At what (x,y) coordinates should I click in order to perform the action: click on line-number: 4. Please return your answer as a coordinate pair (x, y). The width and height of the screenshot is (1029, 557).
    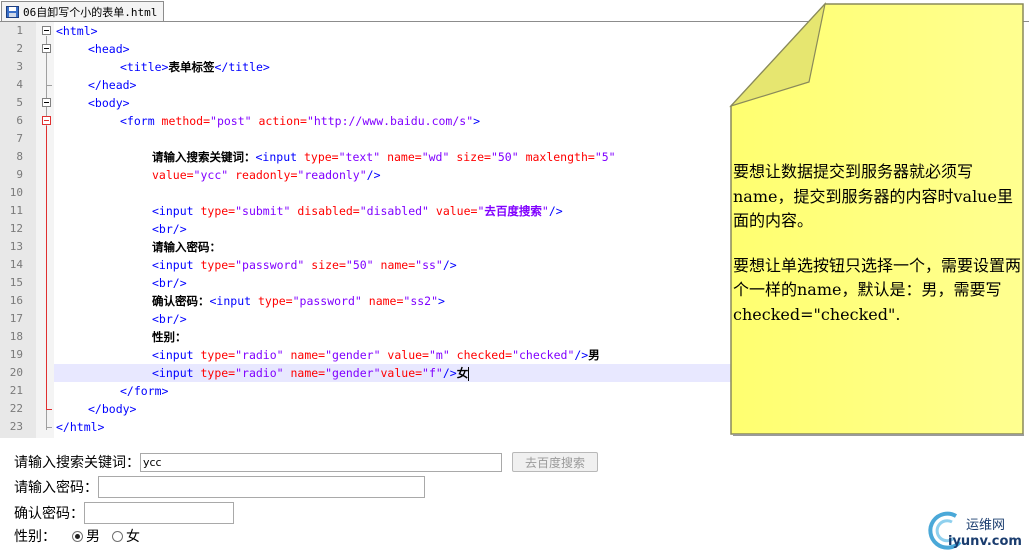
    Looking at the image, I should click on (19, 84).